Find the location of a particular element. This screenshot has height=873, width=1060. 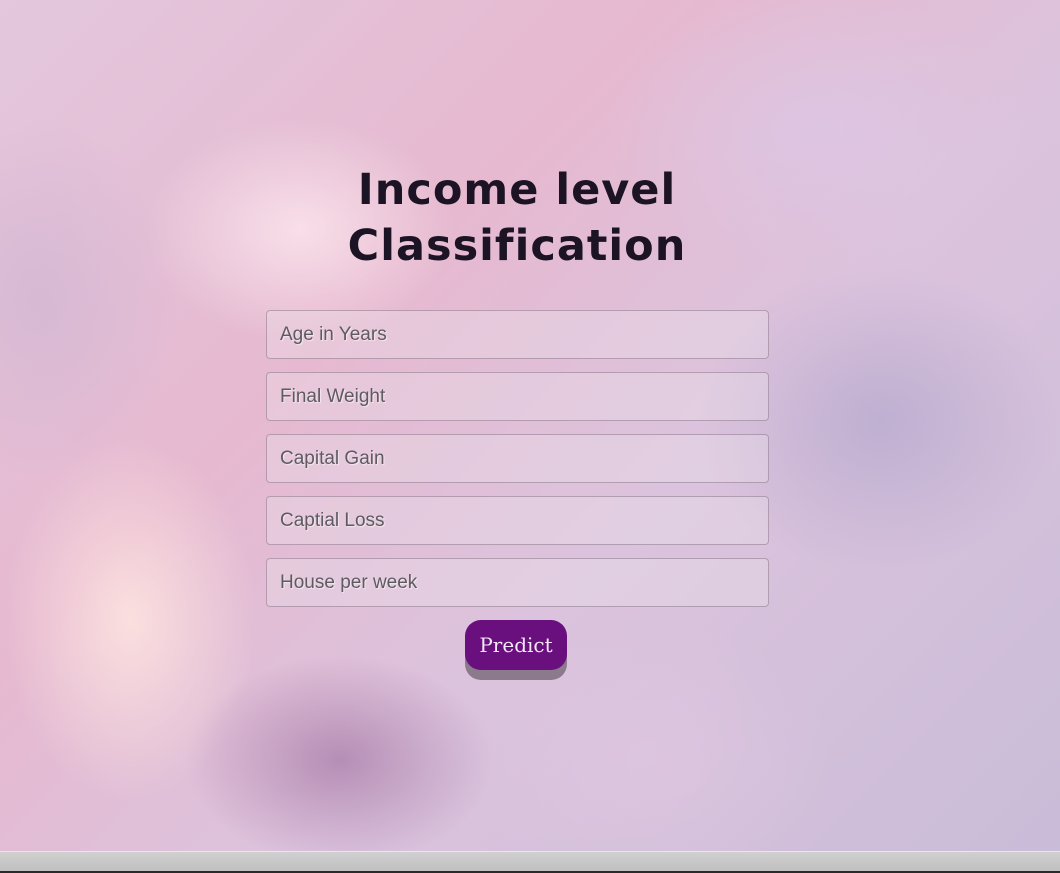

page-title-line-1: Income level is located at coordinates (517, 190).